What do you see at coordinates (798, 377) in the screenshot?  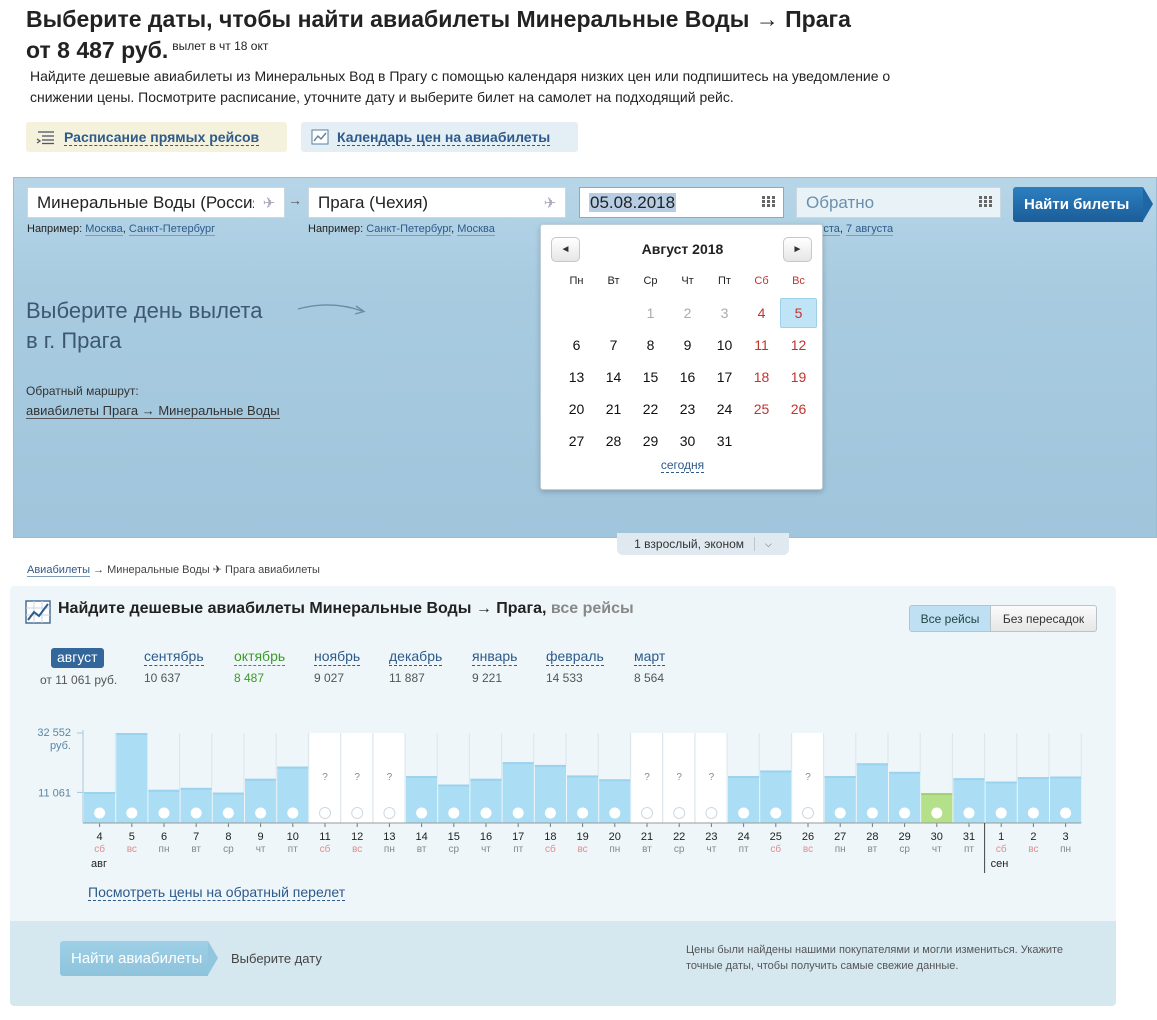 I see `calendar-day: 19` at bounding box center [798, 377].